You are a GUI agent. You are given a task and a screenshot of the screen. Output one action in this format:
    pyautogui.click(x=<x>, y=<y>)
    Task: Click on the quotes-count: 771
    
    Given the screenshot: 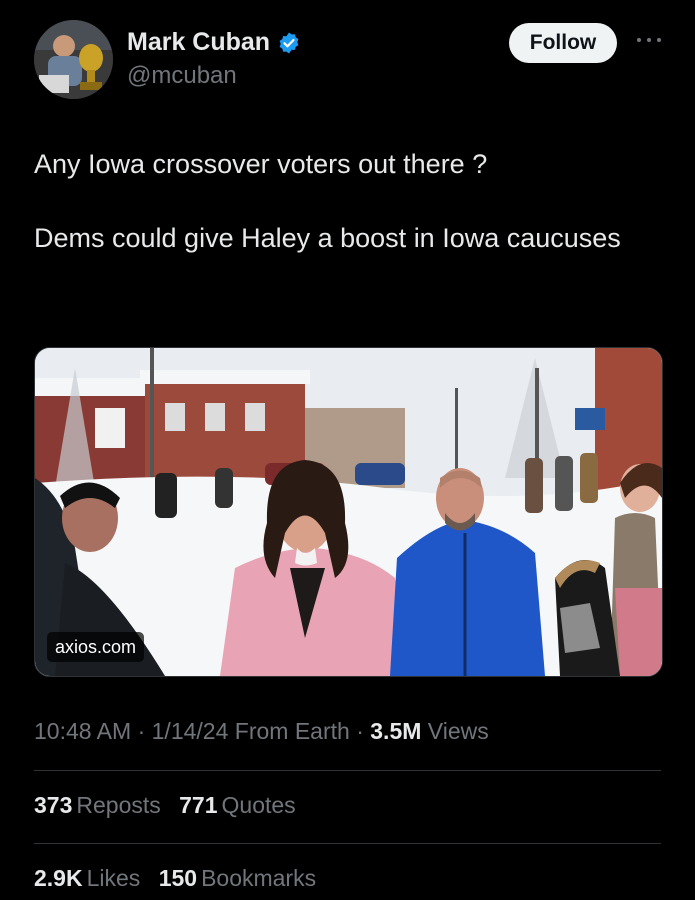 What is the action you would take?
    pyautogui.click(x=198, y=805)
    